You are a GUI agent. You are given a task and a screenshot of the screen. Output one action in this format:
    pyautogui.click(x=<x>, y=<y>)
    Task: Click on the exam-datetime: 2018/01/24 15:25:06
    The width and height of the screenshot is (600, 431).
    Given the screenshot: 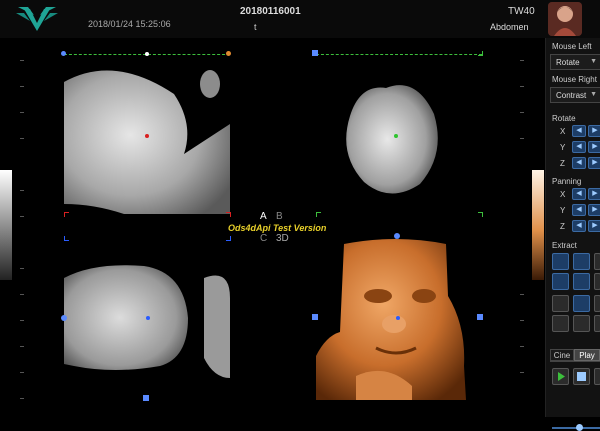 What is the action you would take?
    pyautogui.click(x=129, y=24)
    